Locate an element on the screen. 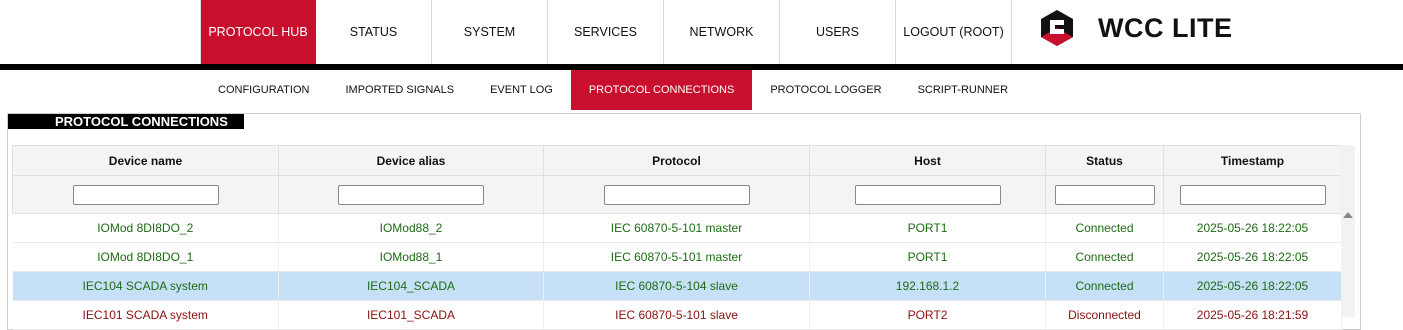  cell-status: Disconnected is located at coordinates (1104, 315).